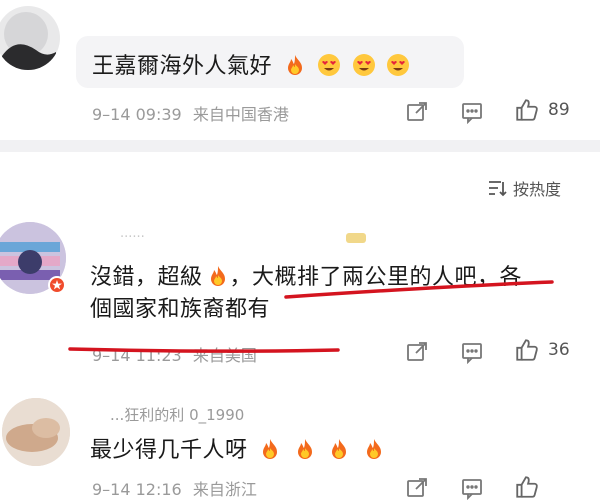  Describe the element at coordinates (169, 450) in the screenshot. I see `comment-body: 最少得几千人呀` at that location.